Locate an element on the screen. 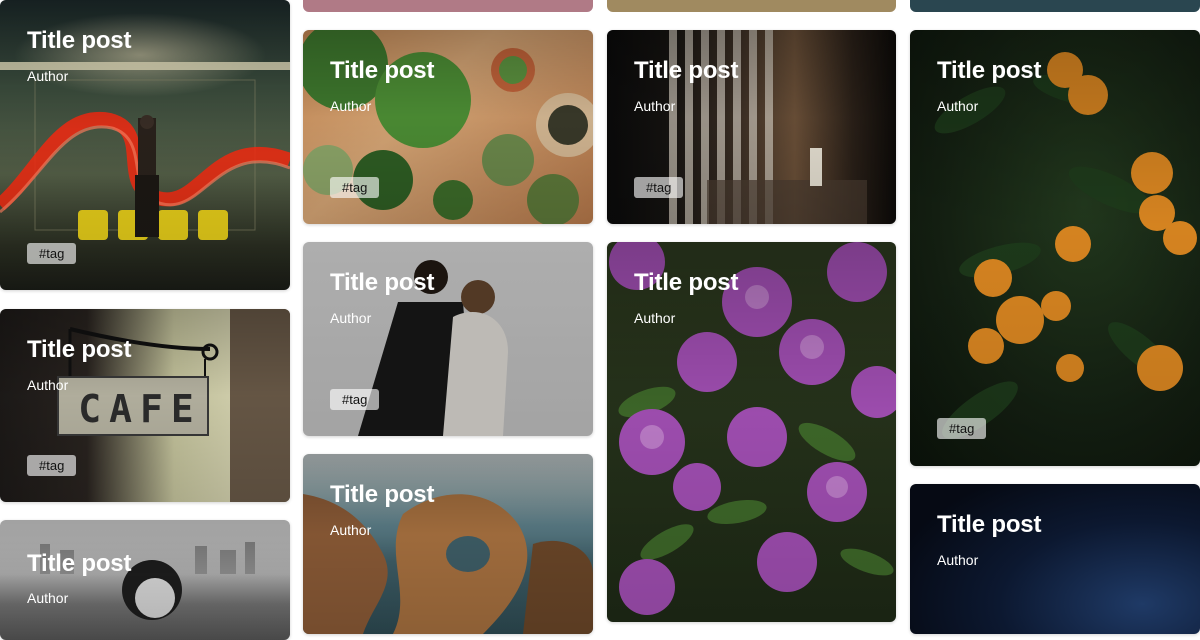 This screenshot has width=1200, height=640. post-card-flowers: Title post Author is located at coordinates (751, 432).